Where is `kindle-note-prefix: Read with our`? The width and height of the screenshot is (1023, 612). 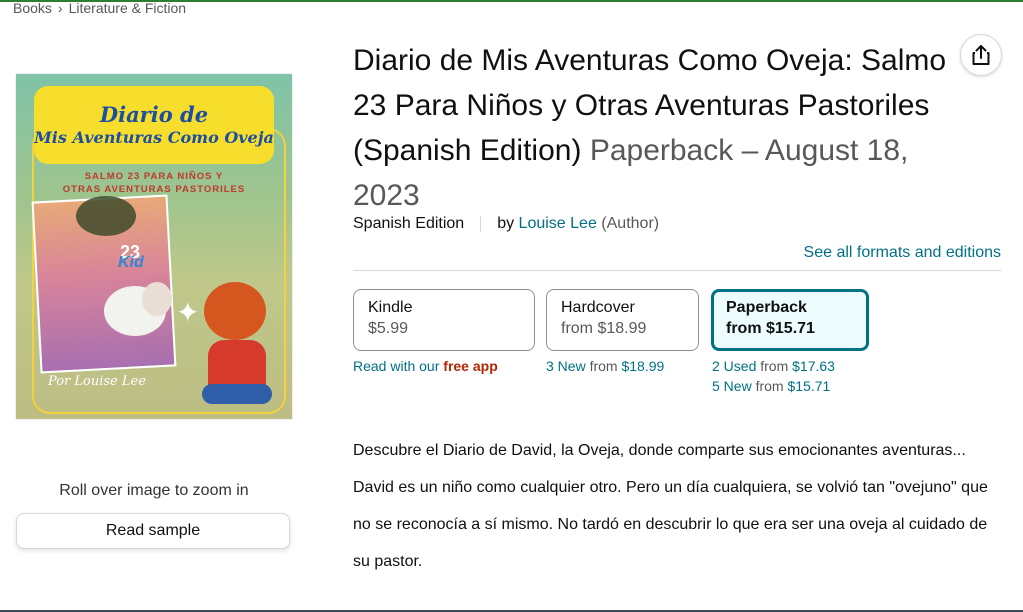 kindle-note-prefix: Read with our is located at coordinates (396, 366).